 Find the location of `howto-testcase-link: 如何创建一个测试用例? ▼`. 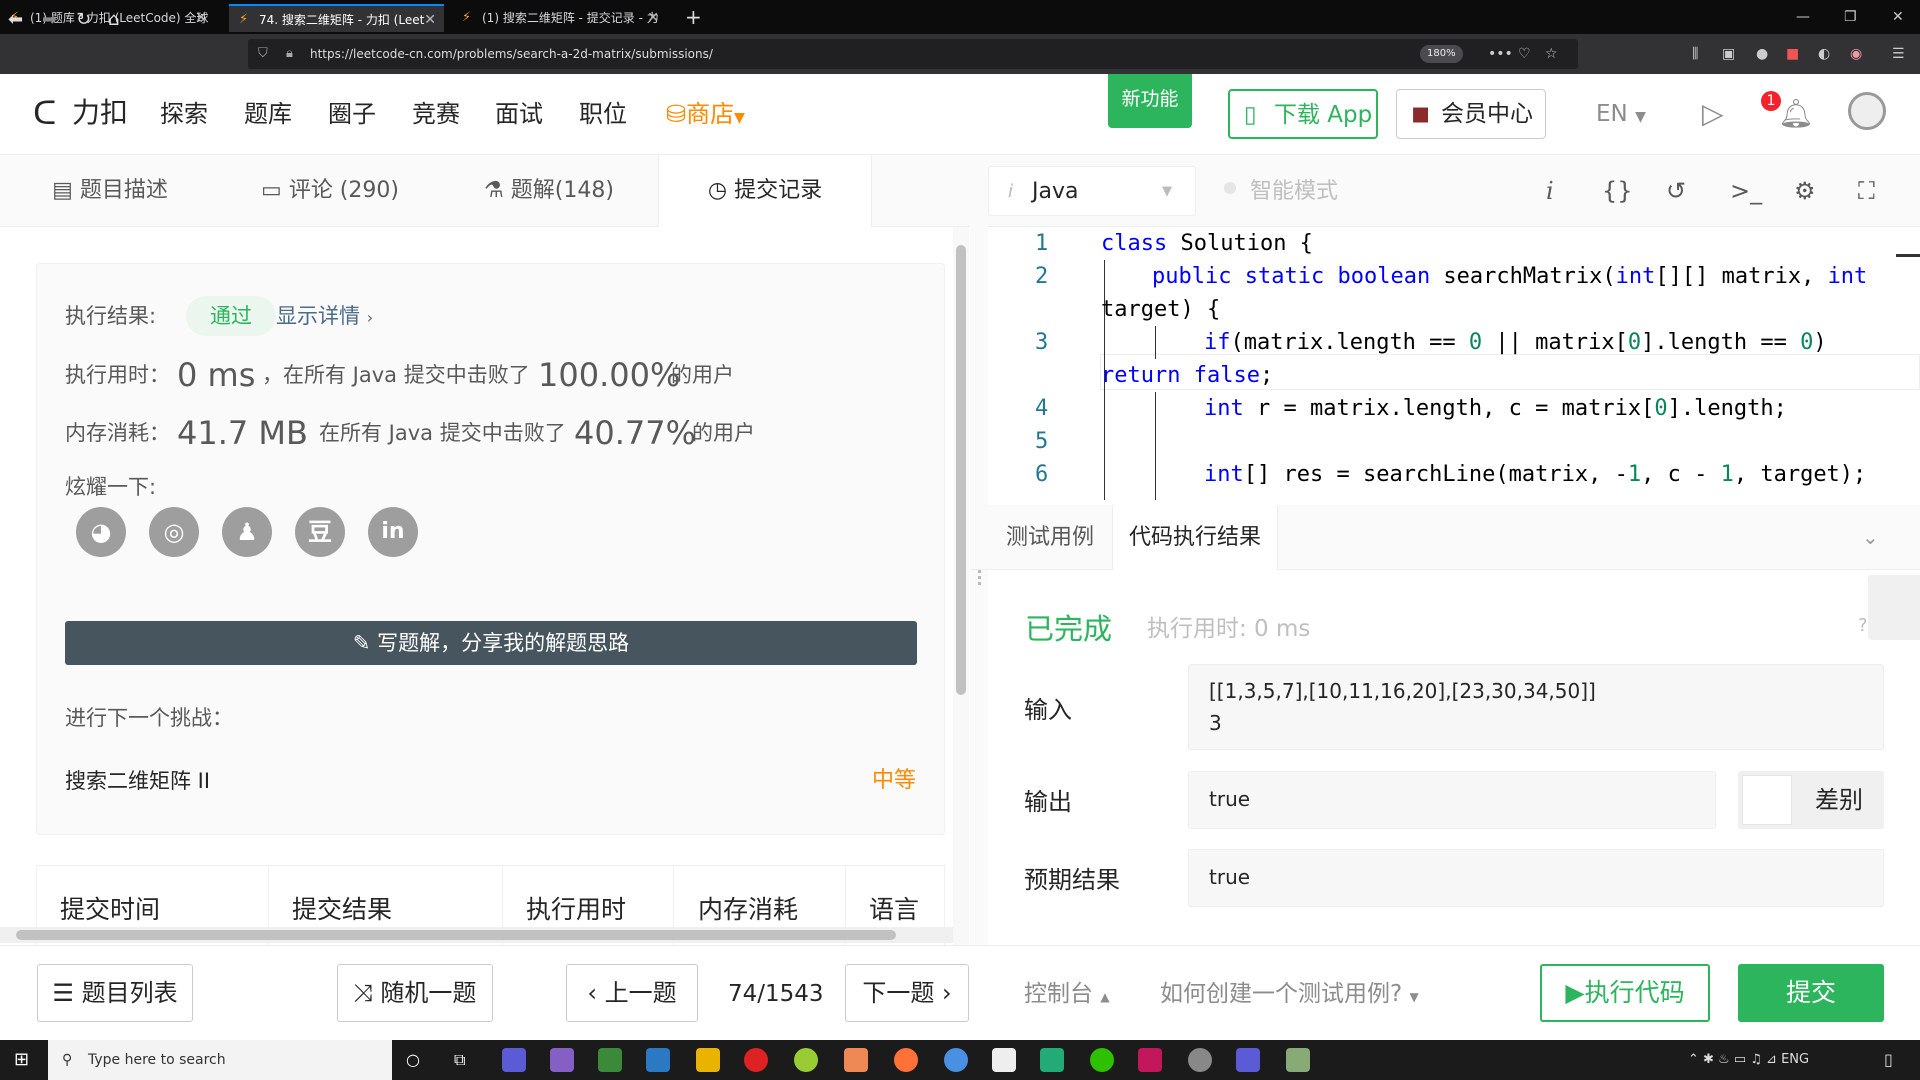

howto-testcase-link: 如何创建一个测试用例? ▼ is located at coordinates (1289, 995).